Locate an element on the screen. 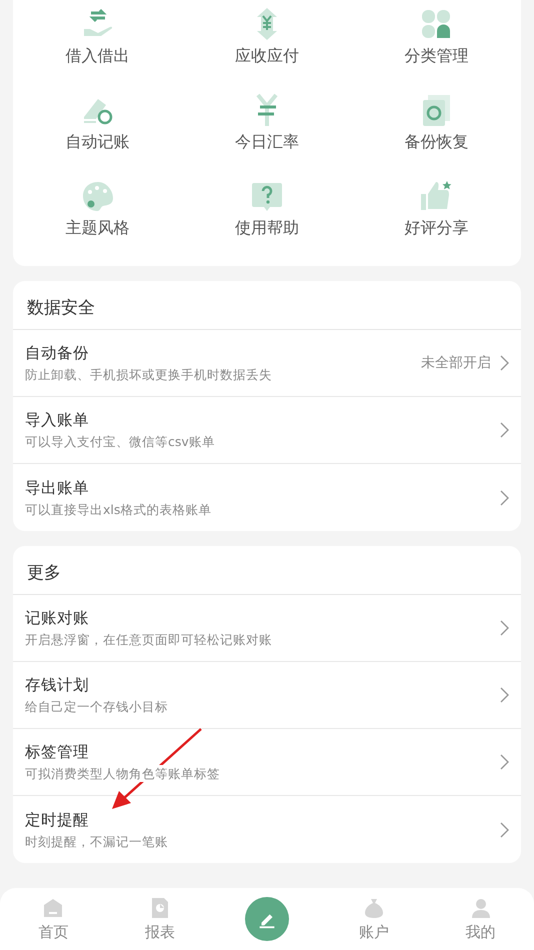 Image resolution: width=534 pixels, height=950 pixels. tool-label: 借入借出 is located at coordinates (98, 56).